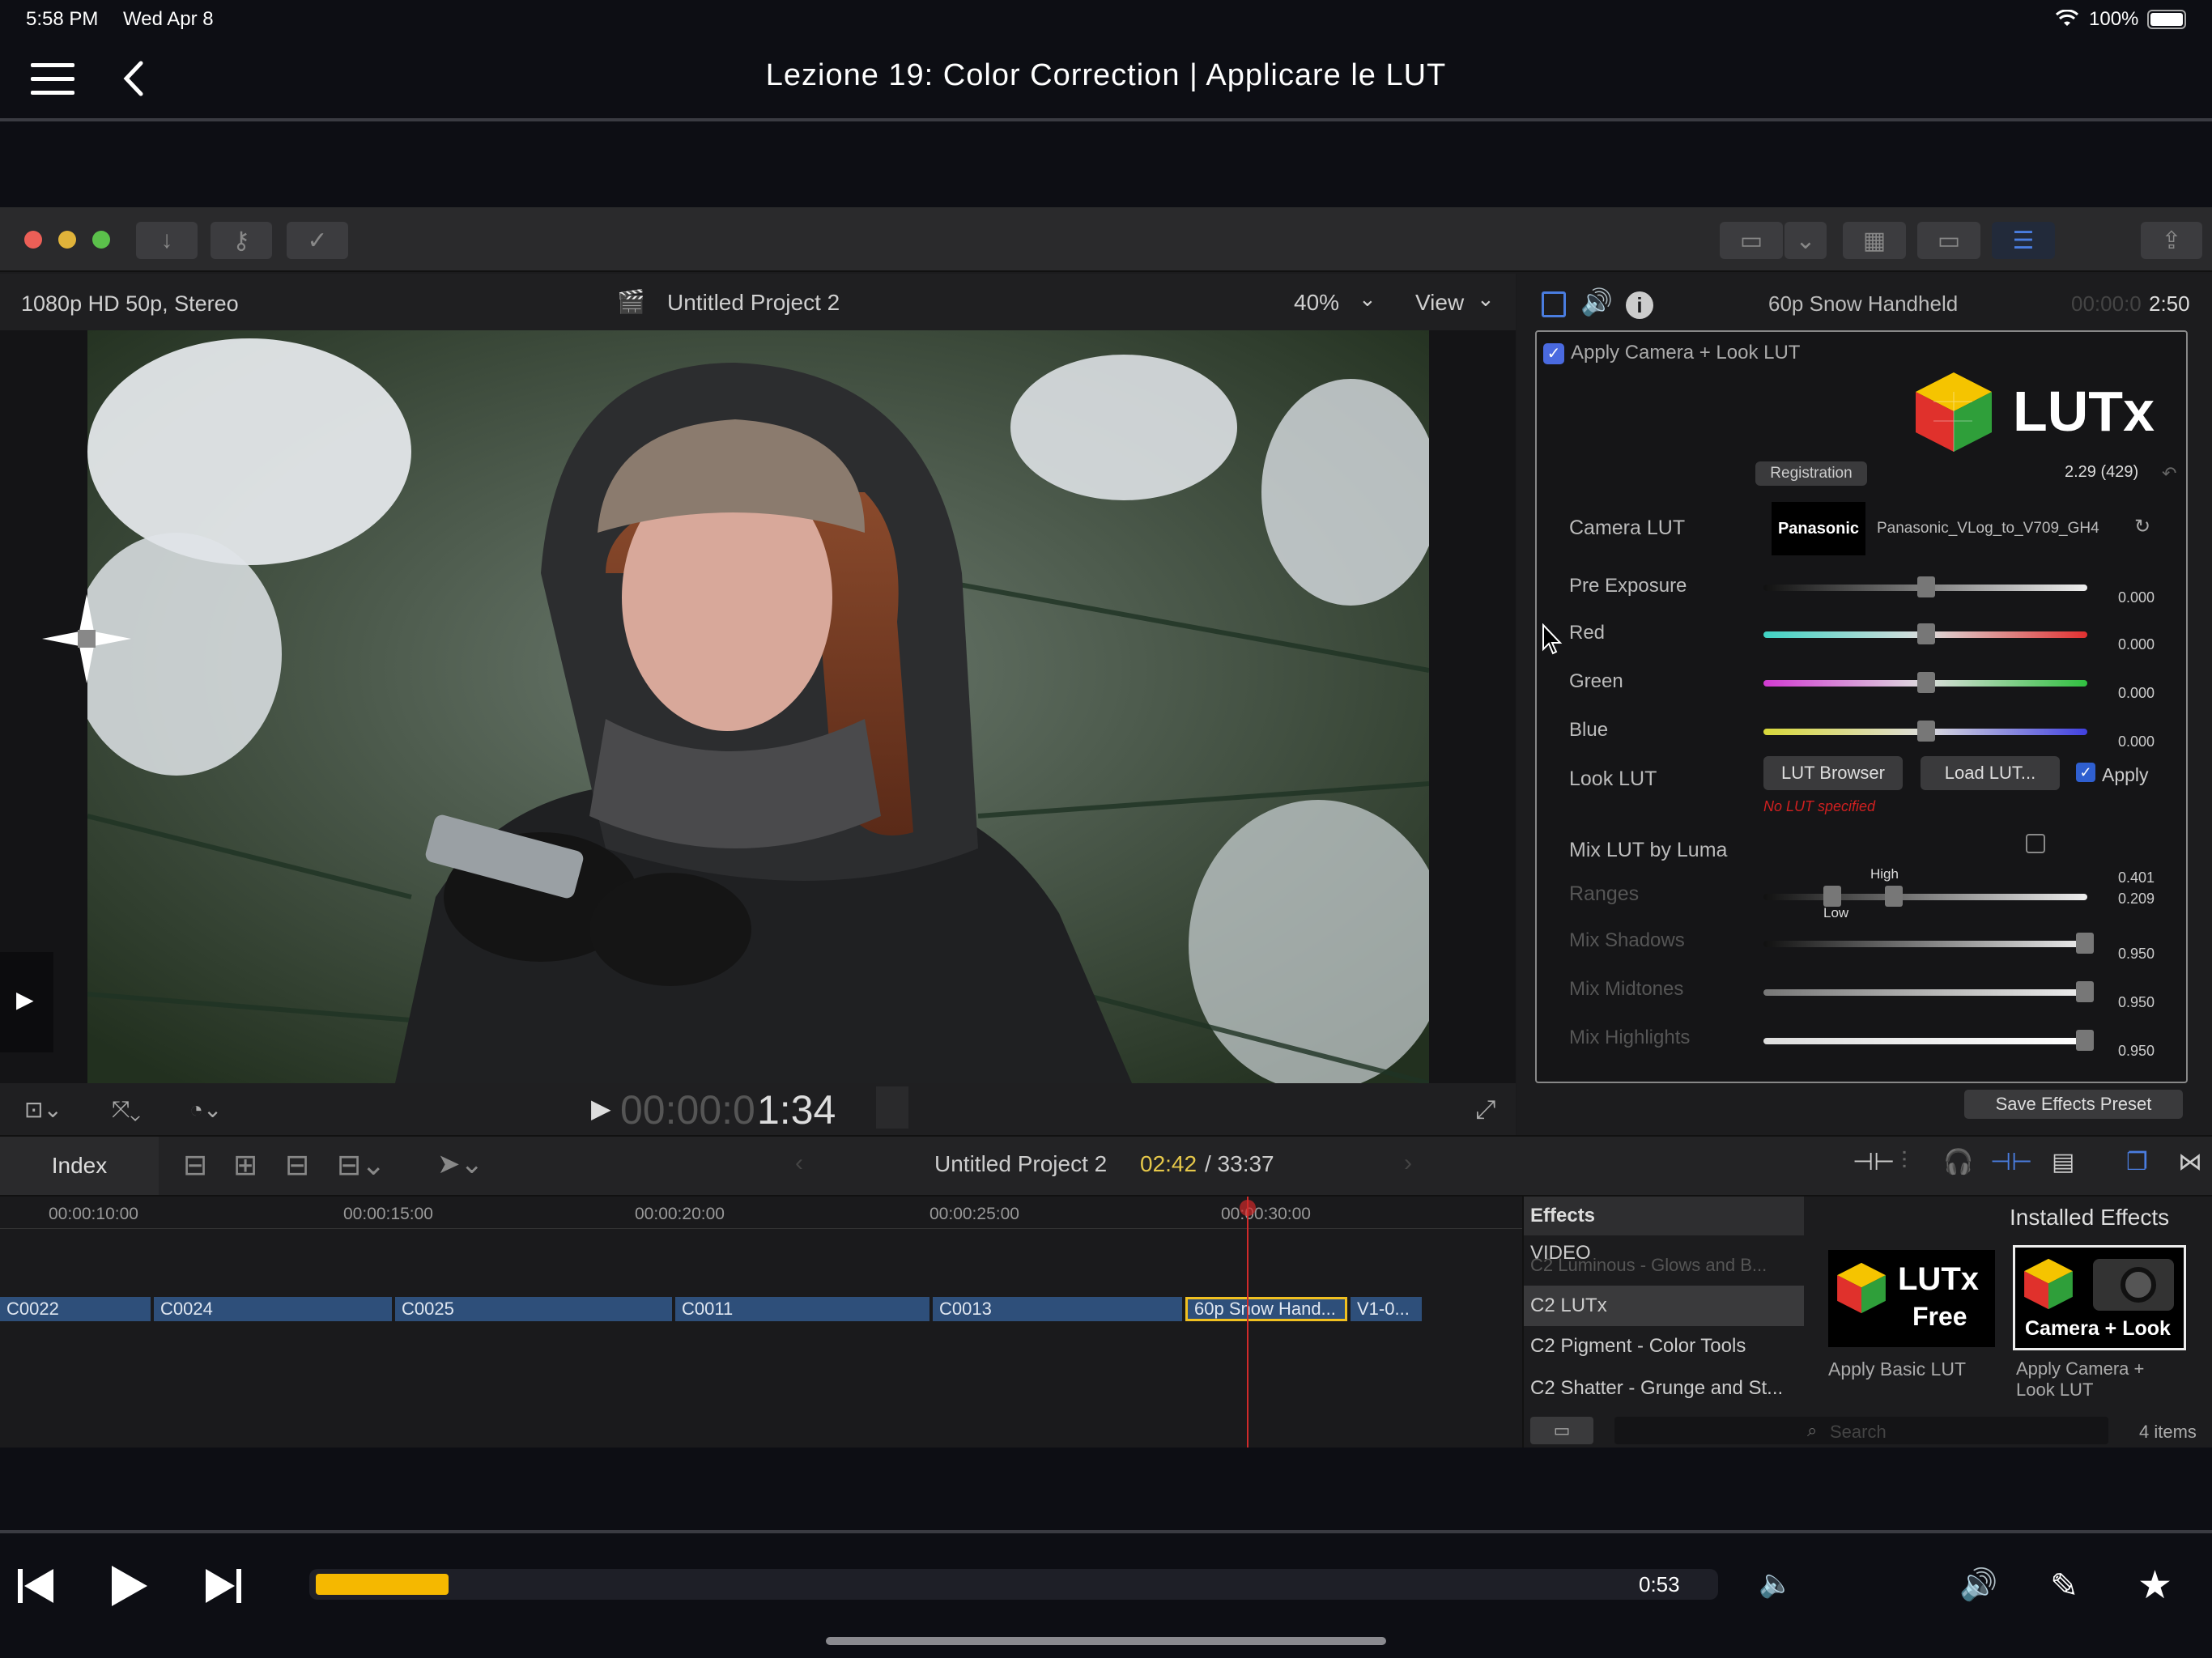  I want to click on mix-luma-checkbox, so click(2036, 843).